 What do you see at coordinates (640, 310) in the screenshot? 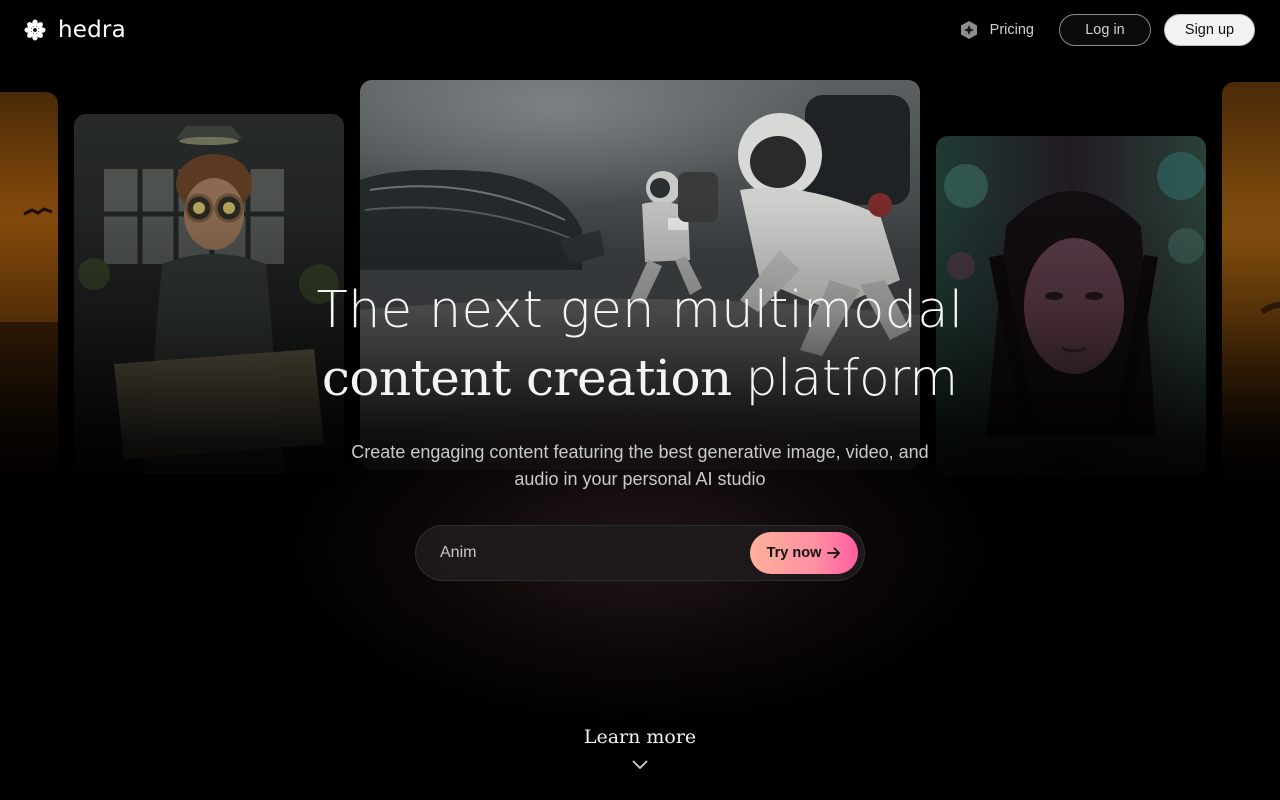
I see `hero-title-line1: The next gen multimodal` at bounding box center [640, 310].